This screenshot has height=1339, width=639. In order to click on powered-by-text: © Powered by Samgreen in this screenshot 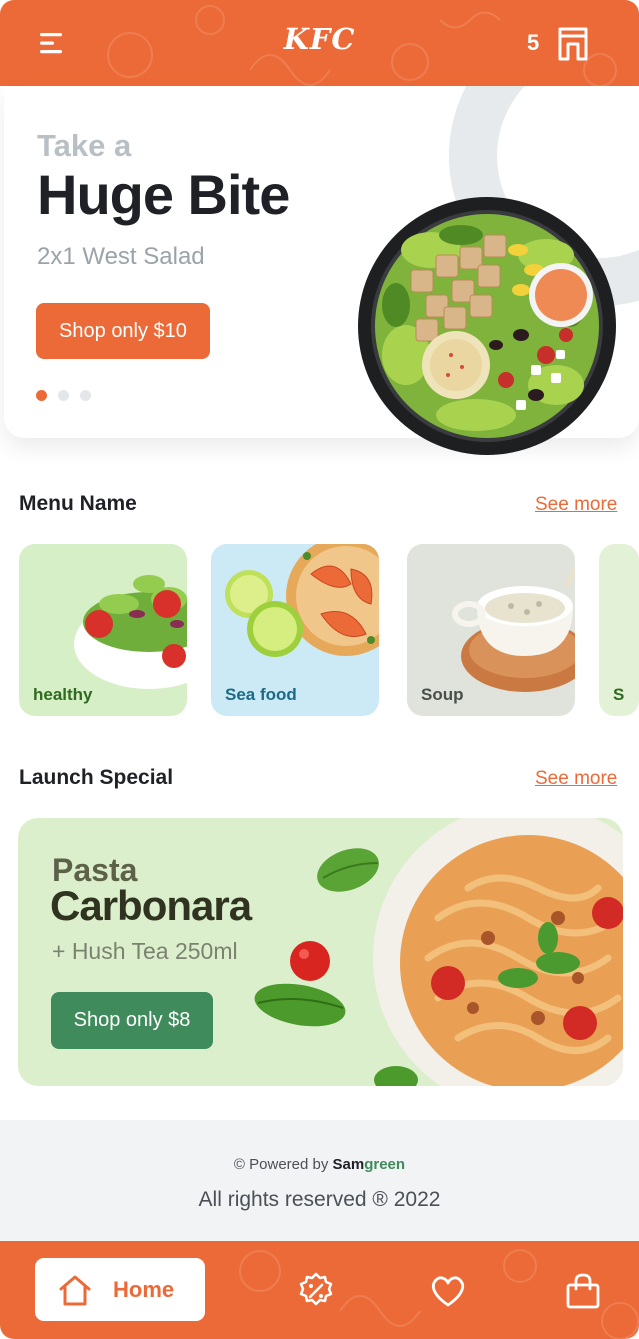, I will do `click(319, 1164)`.